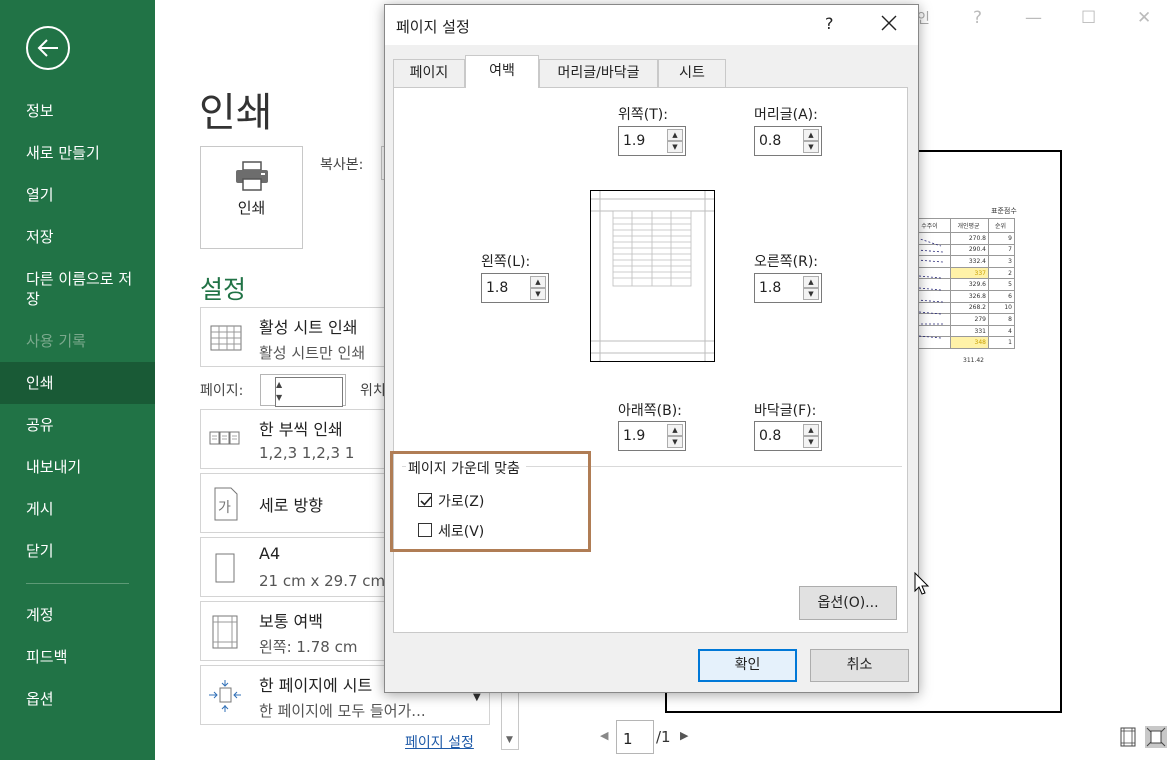  Describe the element at coordinates (224, 508) in the screenshot. I see `orientation-glyph: 가` at that location.